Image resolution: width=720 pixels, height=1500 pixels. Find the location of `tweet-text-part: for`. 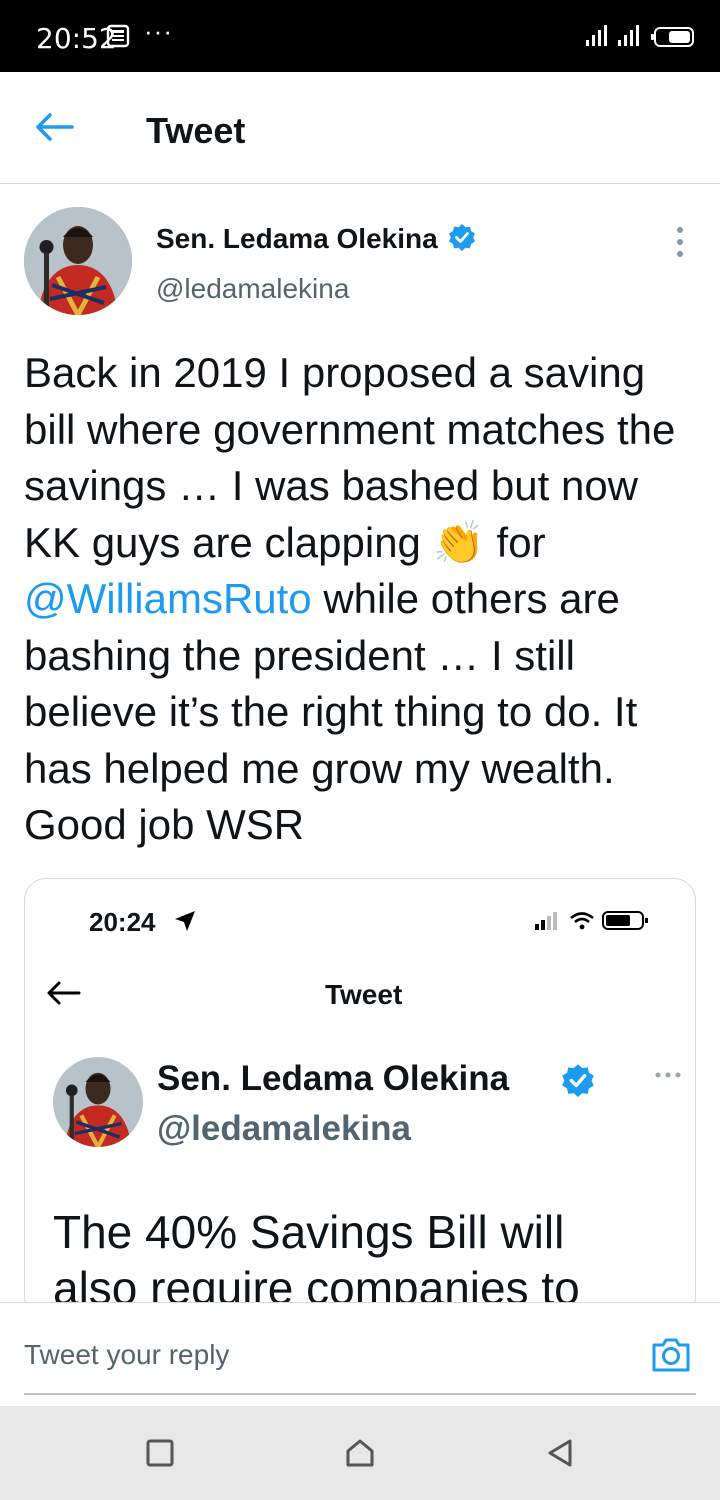

tweet-text-part: for is located at coordinates (521, 542).